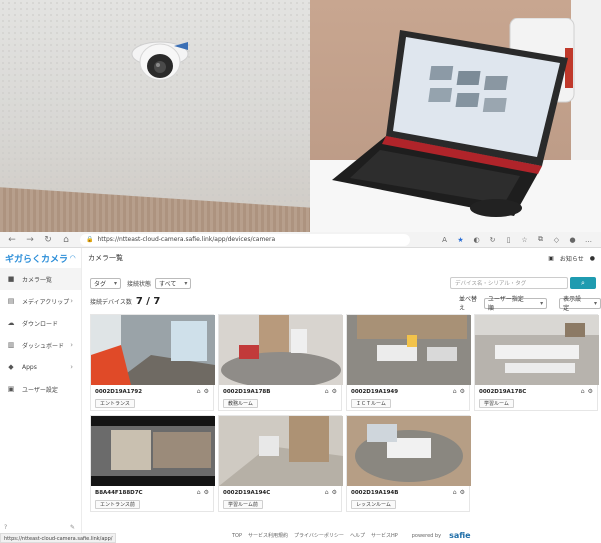 This screenshot has width=601, height=543. Describe the element at coordinates (71, 367) in the screenshot. I see `chevron-right-icon: ›` at that location.